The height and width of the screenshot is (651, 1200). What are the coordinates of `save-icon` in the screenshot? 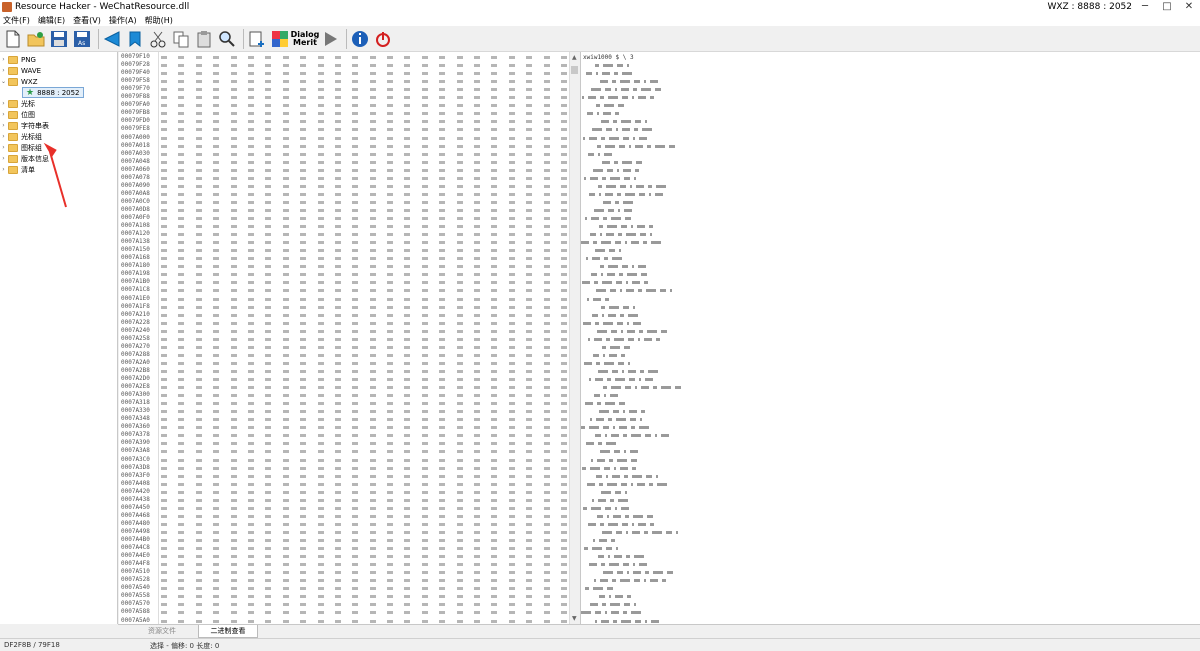 It's located at (59, 39).